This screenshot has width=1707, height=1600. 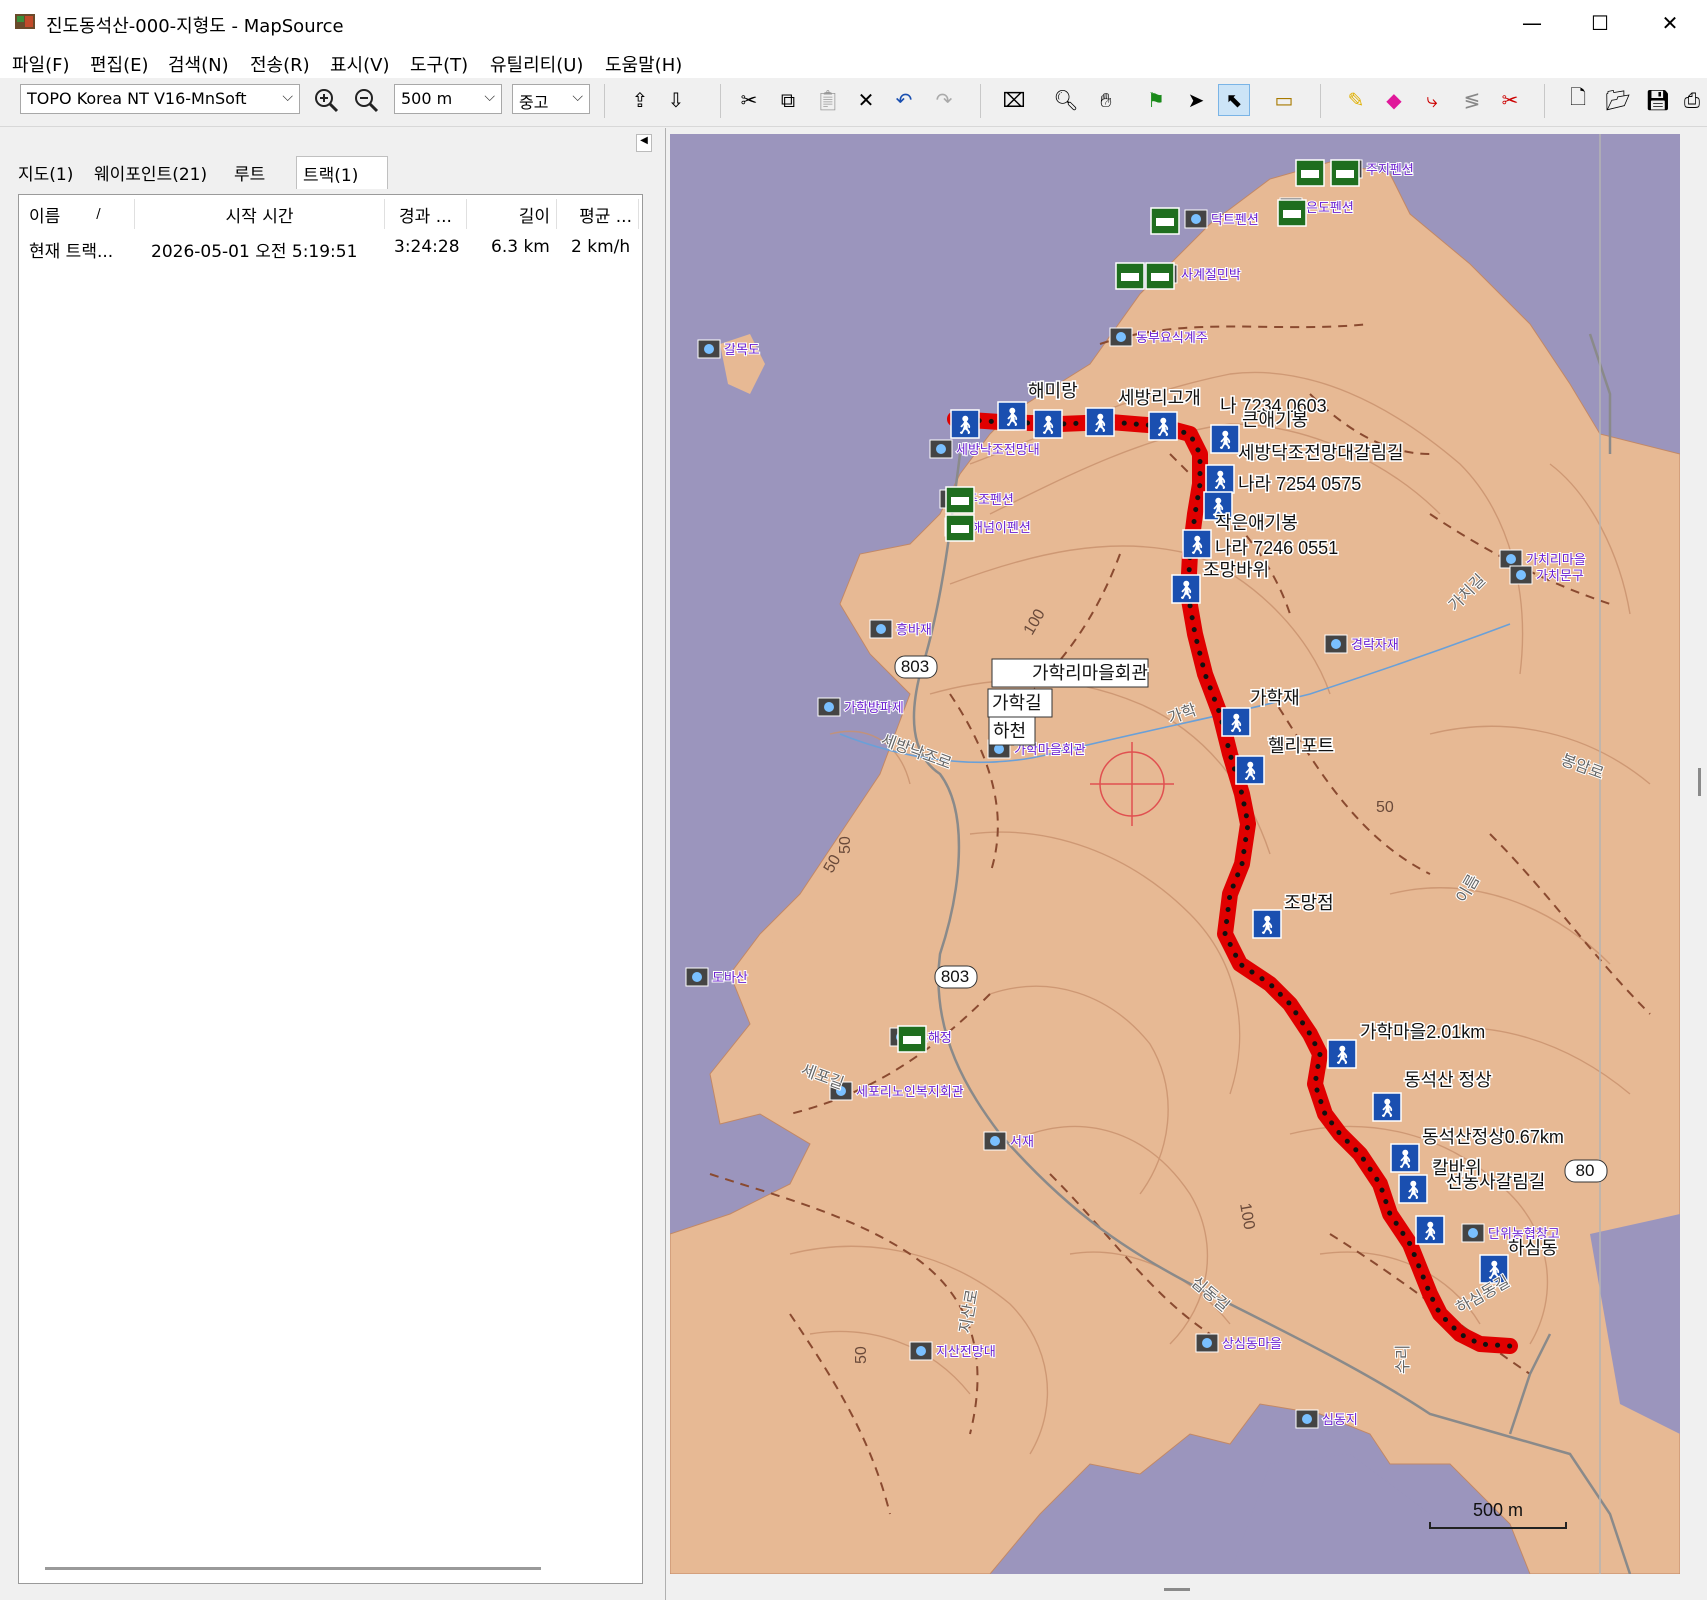 What do you see at coordinates (729, 349) in the screenshot?
I see `poi-marker: 갈목도` at bounding box center [729, 349].